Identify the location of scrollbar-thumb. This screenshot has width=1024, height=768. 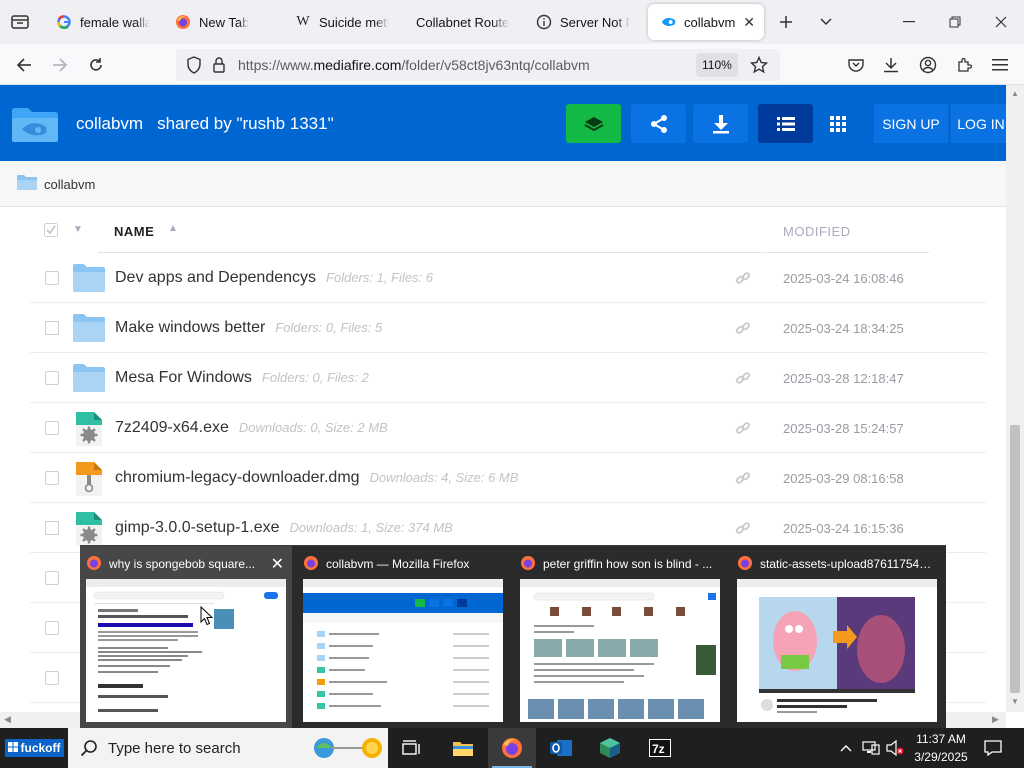
(1015, 559).